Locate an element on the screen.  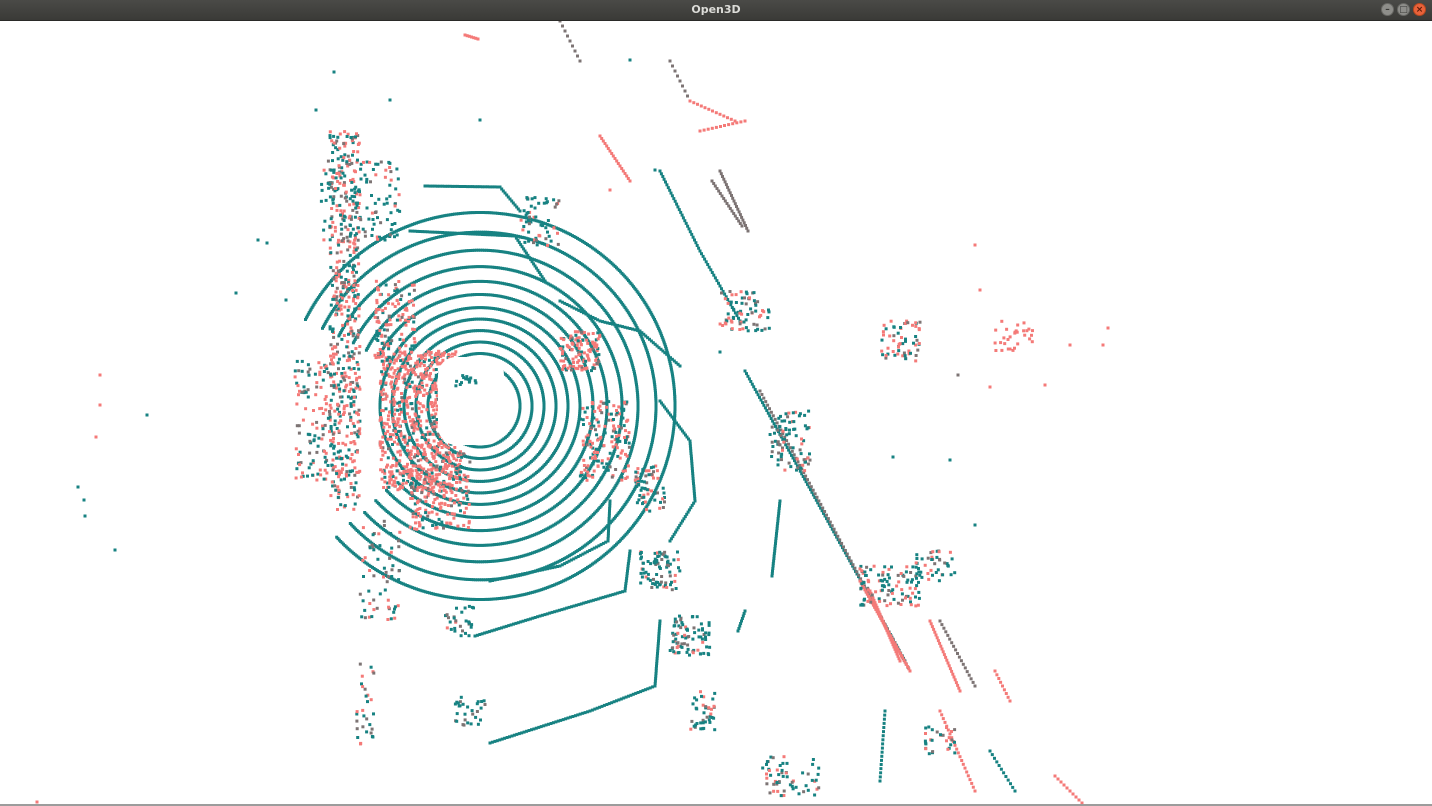
close-button: × is located at coordinates (1419, 9).